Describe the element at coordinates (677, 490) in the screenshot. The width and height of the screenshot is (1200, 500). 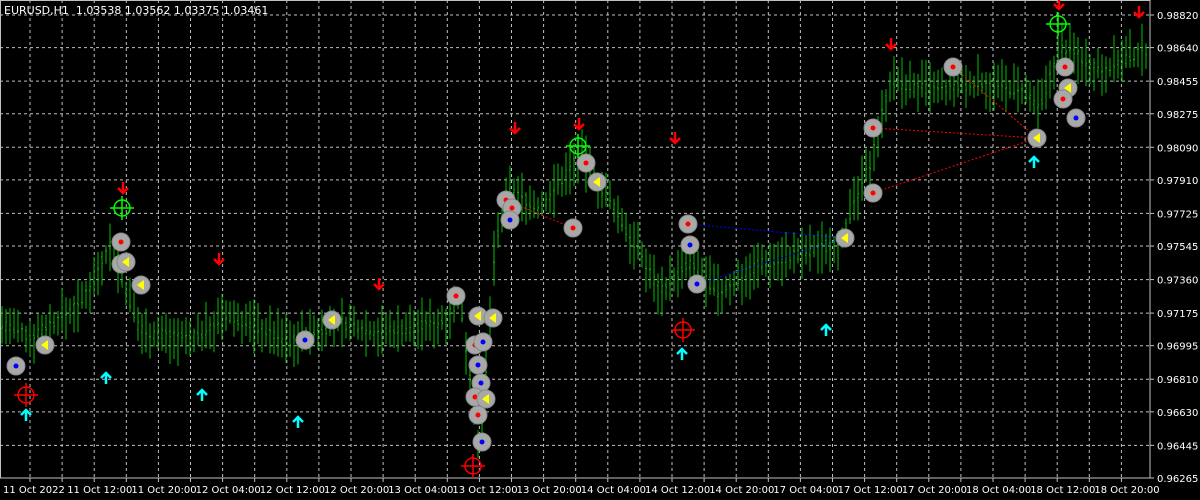
I see `time-tick-label: 14 Oct 12:00` at that location.